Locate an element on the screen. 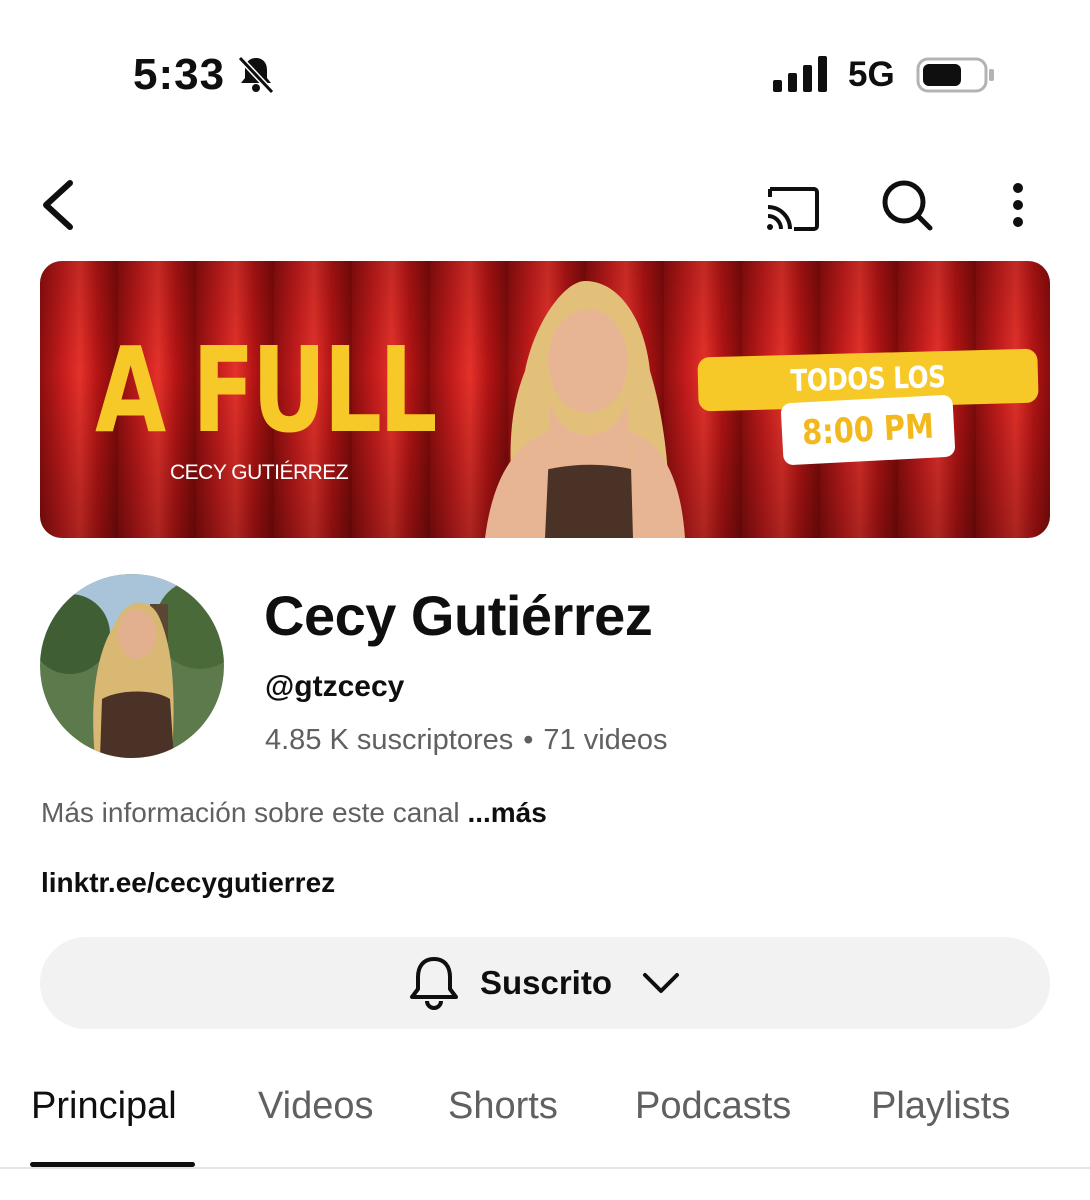 The image size is (1090, 1200). more-vert-icon is located at coordinates (1020, 205).